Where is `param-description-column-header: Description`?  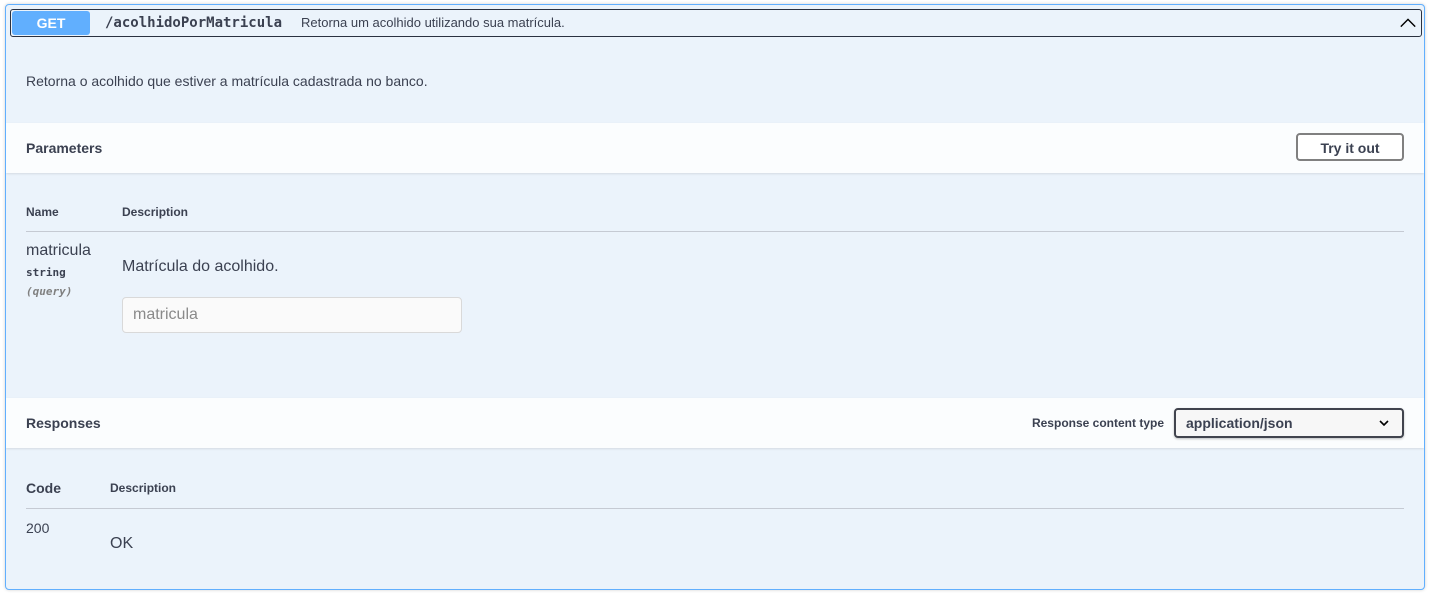 param-description-column-header: Description is located at coordinates (155, 212).